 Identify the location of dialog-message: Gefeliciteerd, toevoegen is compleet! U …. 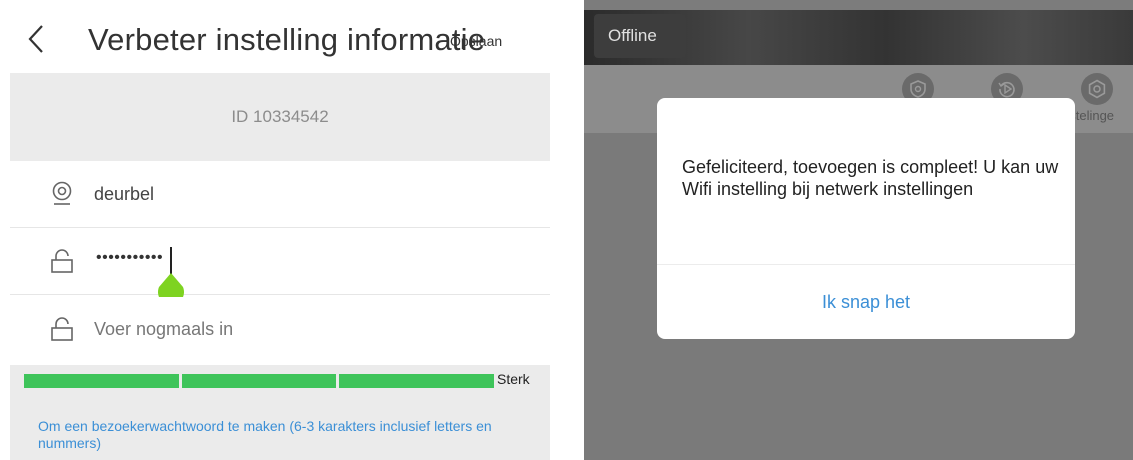
(870, 178).